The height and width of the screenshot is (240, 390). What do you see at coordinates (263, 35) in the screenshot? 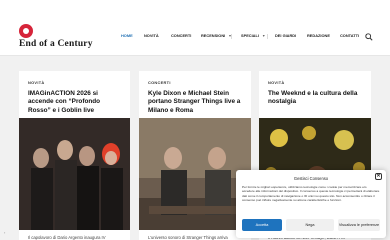
I see `chevron-down-icon: ▼` at bounding box center [263, 35].